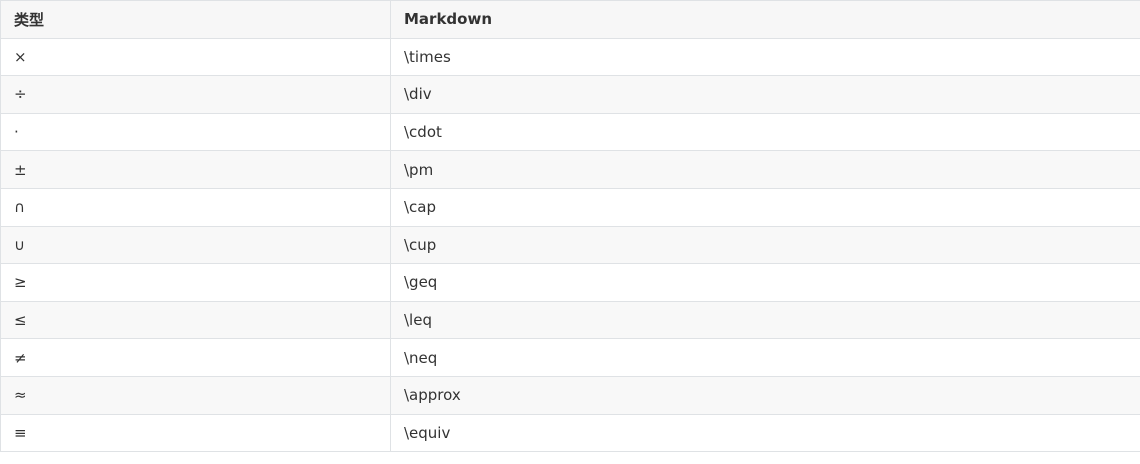 The height and width of the screenshot is (464, 1140). Describe the element at coordinates (195, 245) in the screenshot. I see `symbol-cell: ∪` at that location.